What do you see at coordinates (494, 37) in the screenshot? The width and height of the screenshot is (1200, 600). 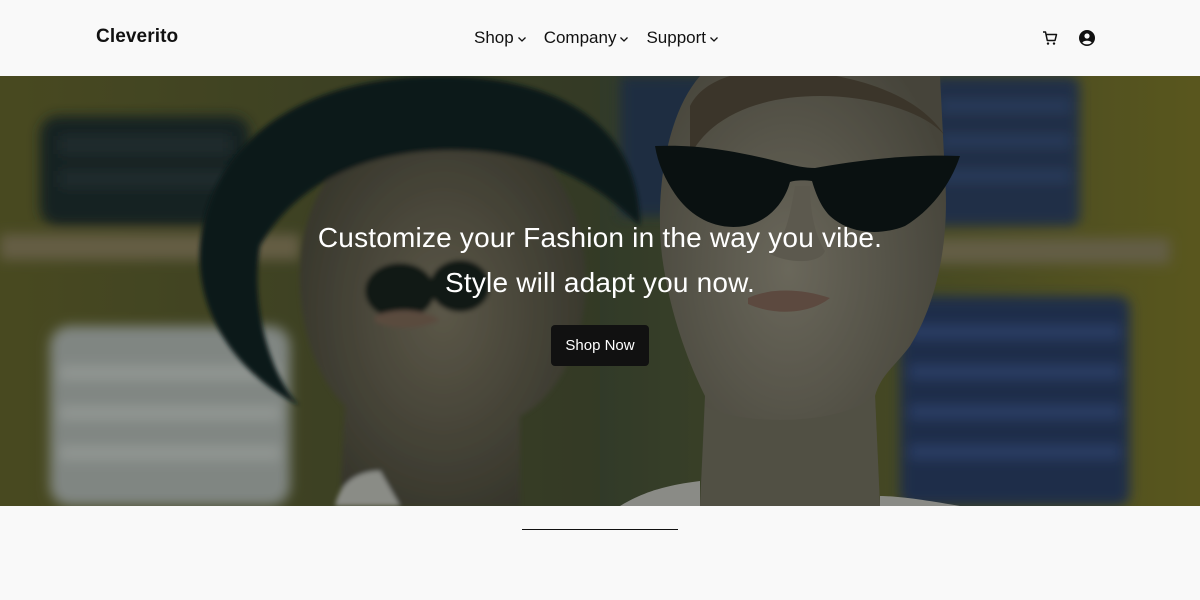 I see `nav-item-label: Shop` at bounding box center [494, 37].